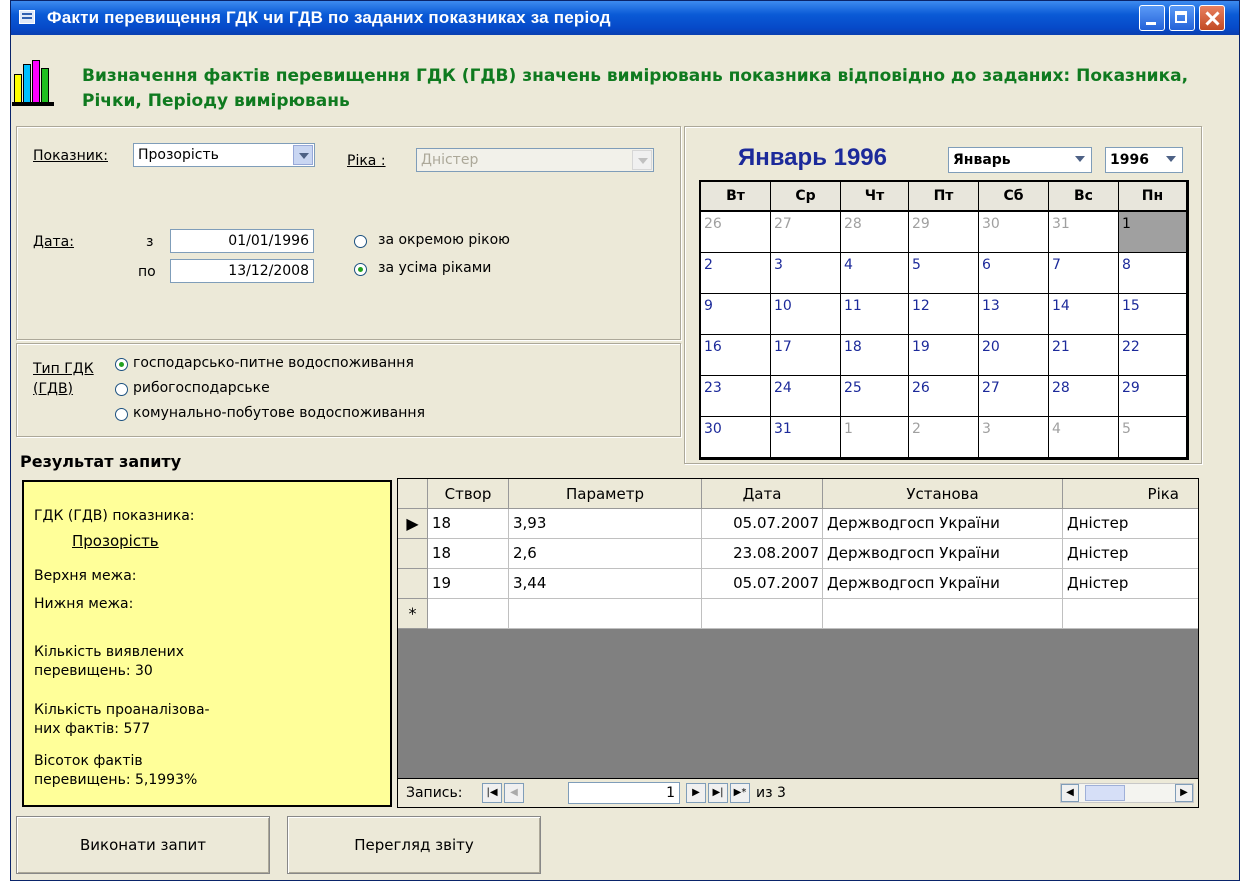  Describe the element at coordinates (468, 494) in the screenshot. I see `column-header: Створ` at that location.